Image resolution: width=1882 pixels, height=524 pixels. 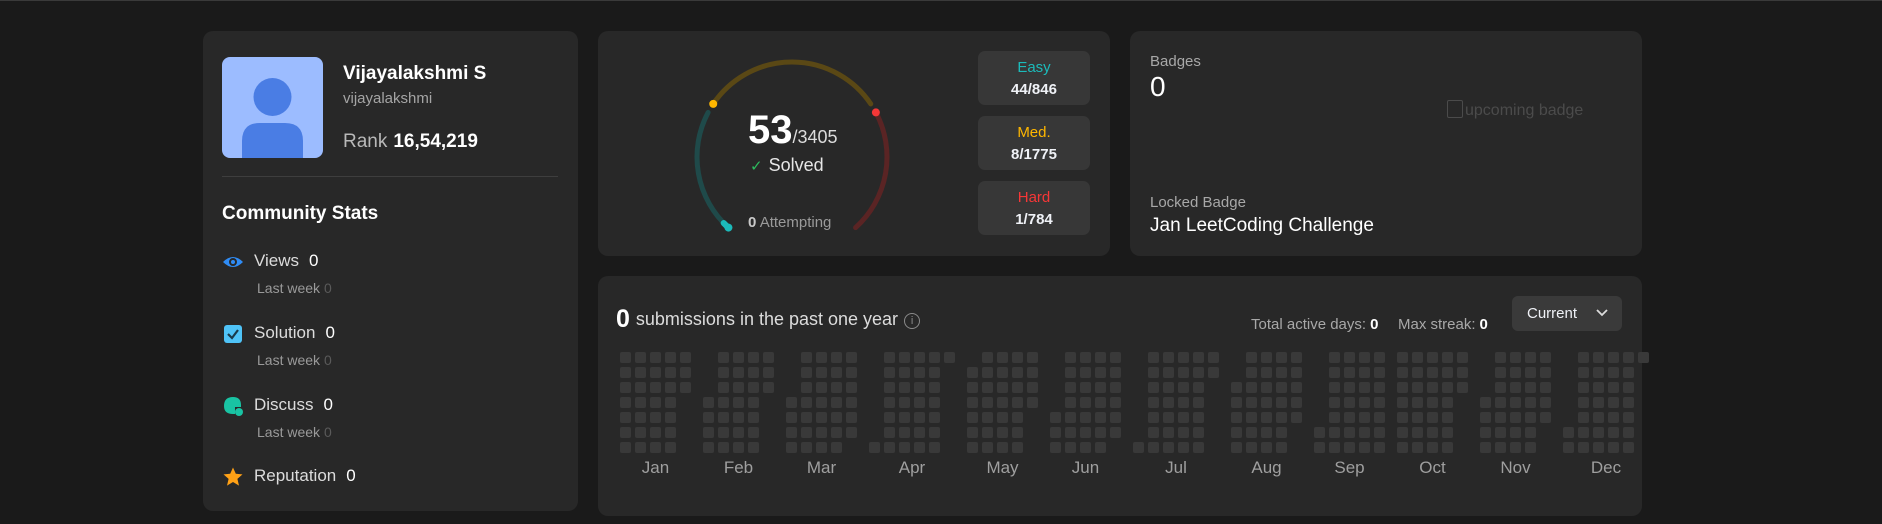 I want to click on year-select: Current, so click(x=1567, y=313).